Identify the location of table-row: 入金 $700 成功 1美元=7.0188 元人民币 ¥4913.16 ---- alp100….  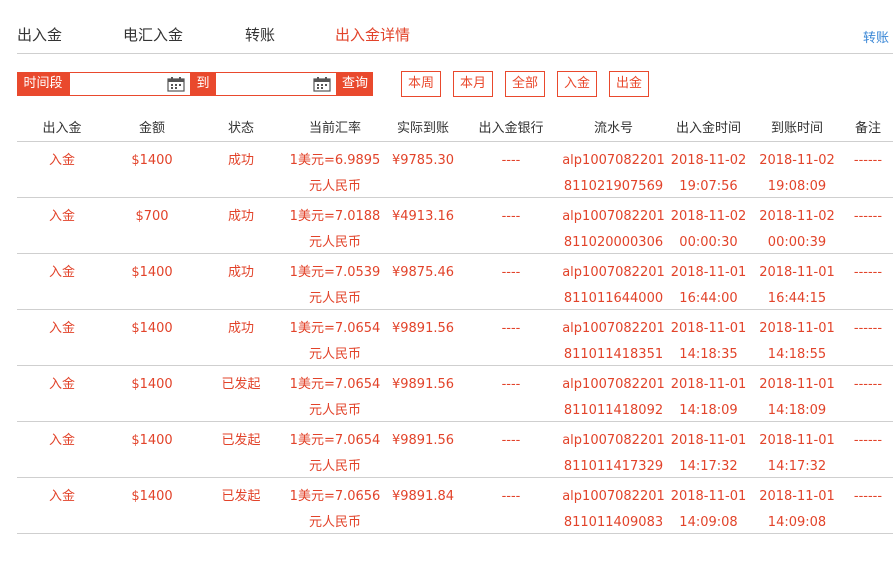
(455, 225).